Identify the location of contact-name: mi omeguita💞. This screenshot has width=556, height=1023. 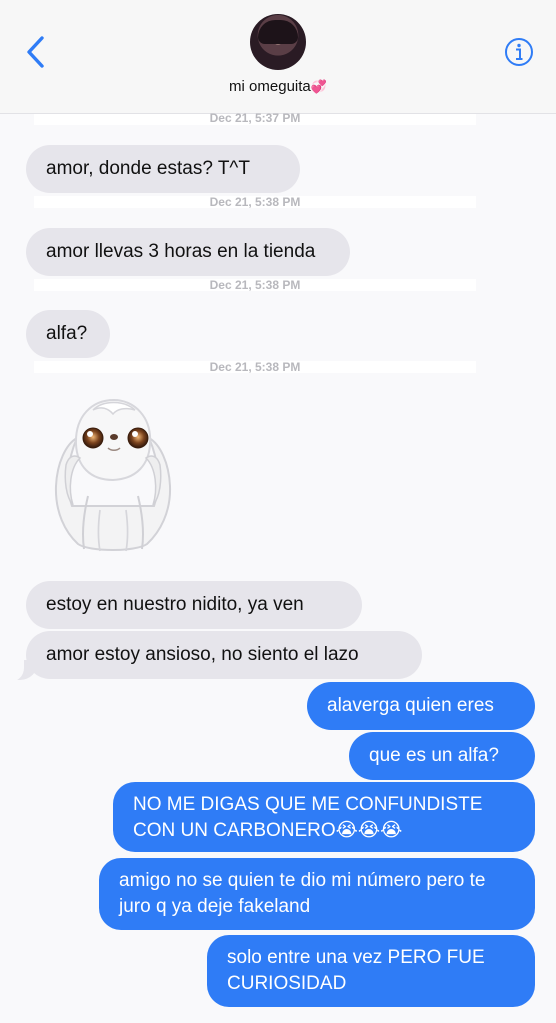
(278, 86).